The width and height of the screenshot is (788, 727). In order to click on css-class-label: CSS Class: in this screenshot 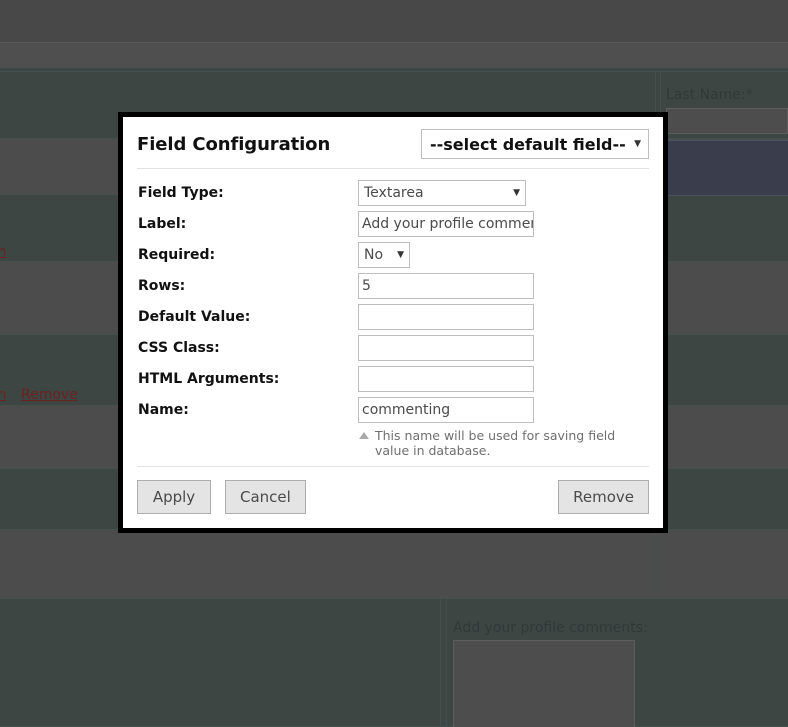, I will do `click(179, 348)`.